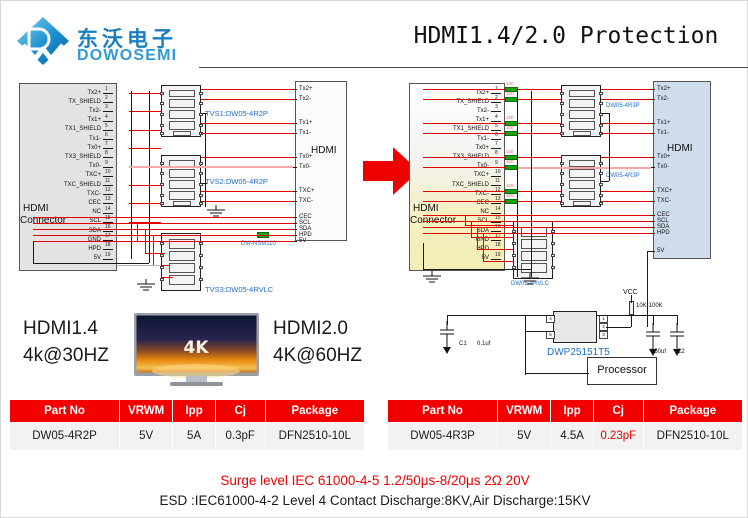  What do you see at coordinates (305, 132) in the screenshot?
I see `hdmi-output-pin-name: Tx1-` at bounding box center [305, 132].